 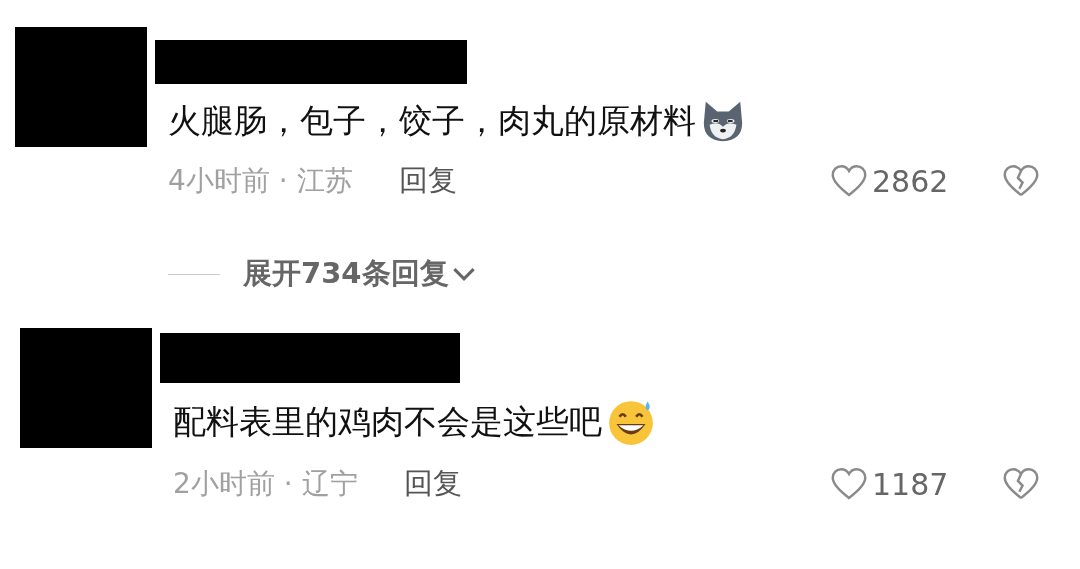 What do you see at coordinates (432, 120) in the screenshot?
I see `comment-text: 火腿肠，包子，饺子，肉丸的原材料` at bounding box center [432, 120].